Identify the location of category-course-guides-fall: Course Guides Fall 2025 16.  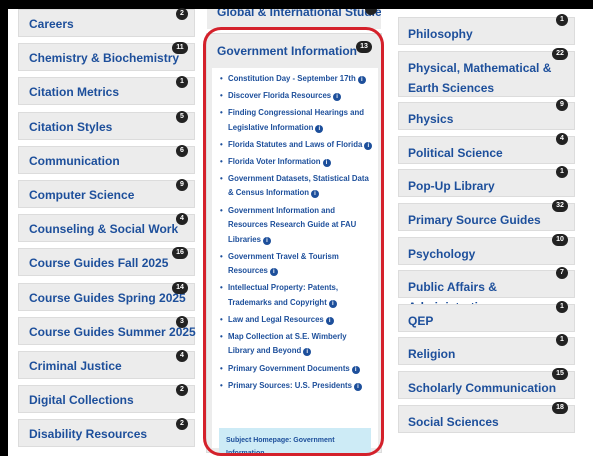
(106, 262).